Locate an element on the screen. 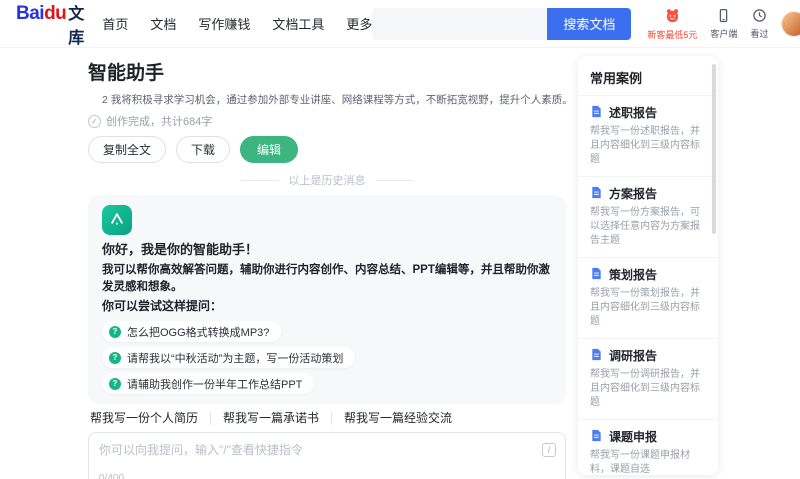 The image size is (800, 479). doc-actions: 复制全文 下载 编辑 is located at coordinates (327, 149).